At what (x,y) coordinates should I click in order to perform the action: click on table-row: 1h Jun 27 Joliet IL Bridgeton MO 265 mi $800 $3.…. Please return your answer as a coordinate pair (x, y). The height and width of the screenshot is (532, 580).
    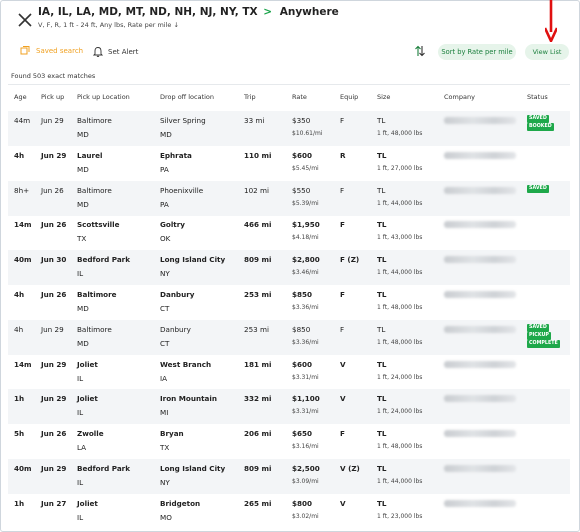
    Looking at the image, I should click on (289, 511).